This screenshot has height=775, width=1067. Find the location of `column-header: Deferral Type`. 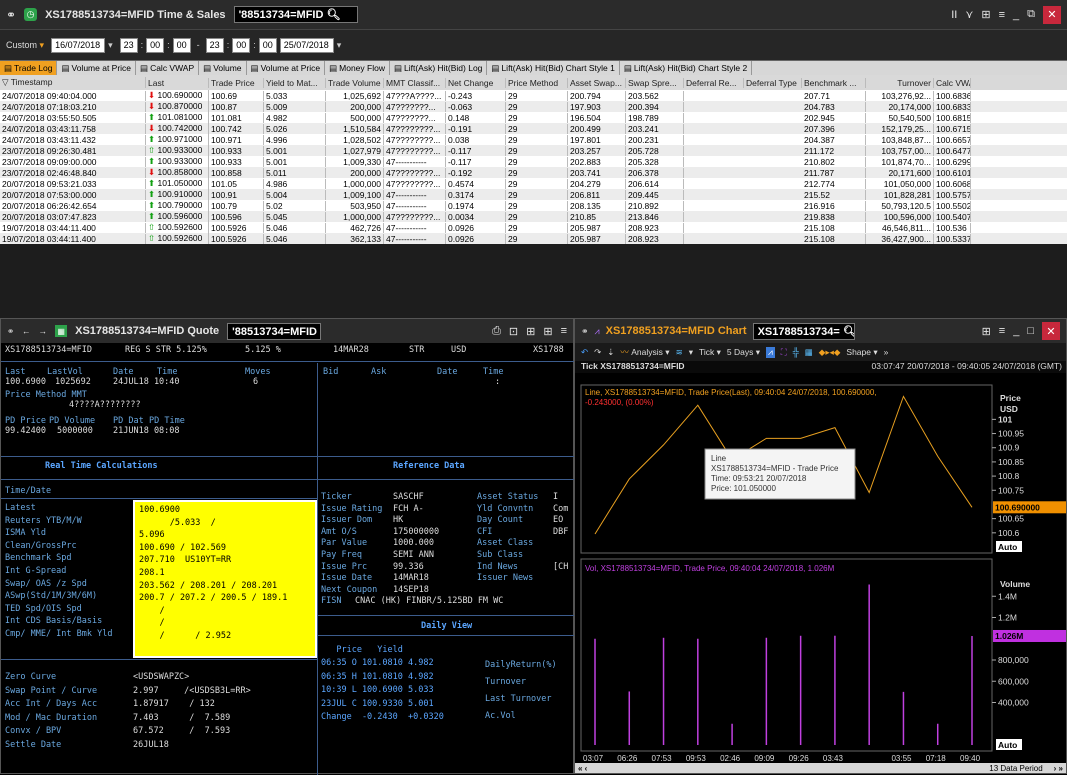

column-header: Deferral Type is located at coordinates (773, 83).